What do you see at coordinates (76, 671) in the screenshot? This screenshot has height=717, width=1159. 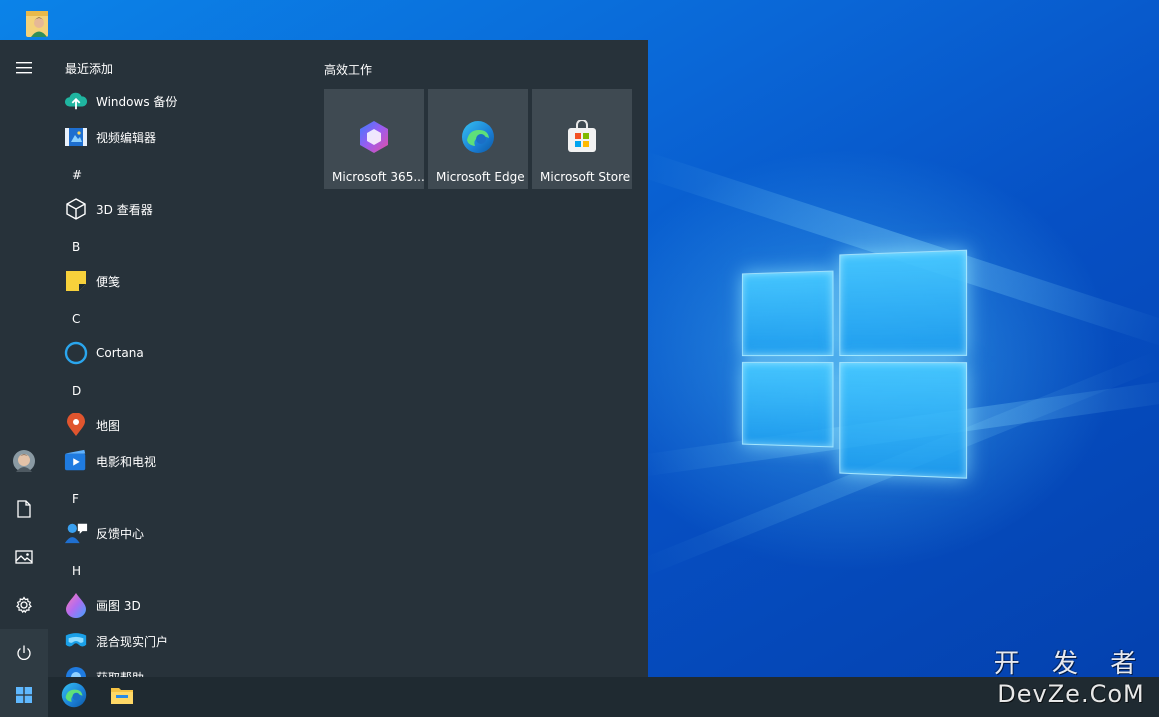 I see `get-help-icon` at bounding box center [76, 671].